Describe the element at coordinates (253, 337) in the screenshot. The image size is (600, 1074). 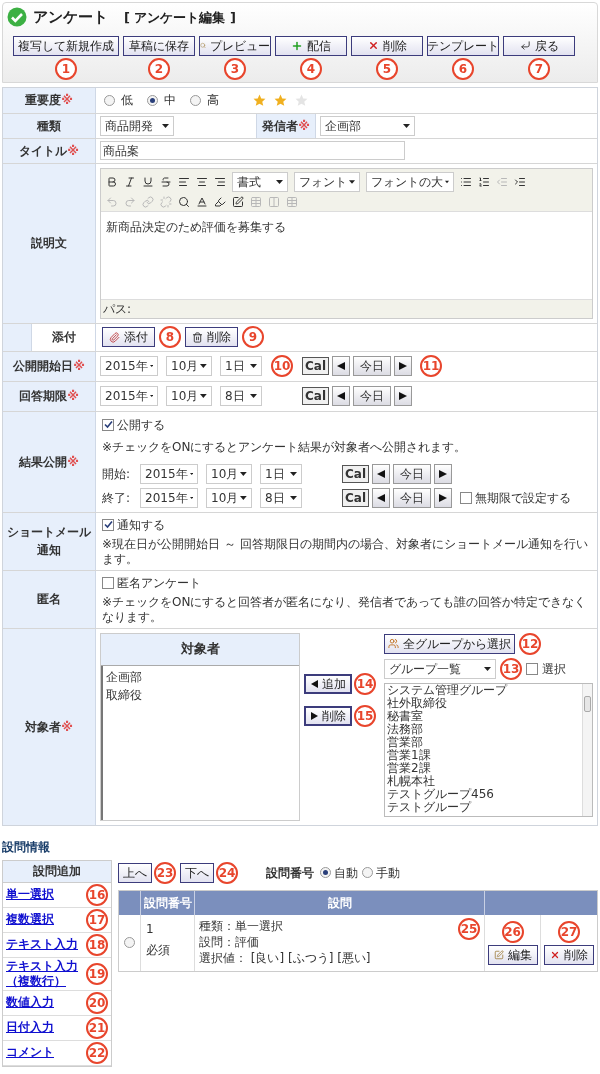
I see `callout-number: 9` at that location.